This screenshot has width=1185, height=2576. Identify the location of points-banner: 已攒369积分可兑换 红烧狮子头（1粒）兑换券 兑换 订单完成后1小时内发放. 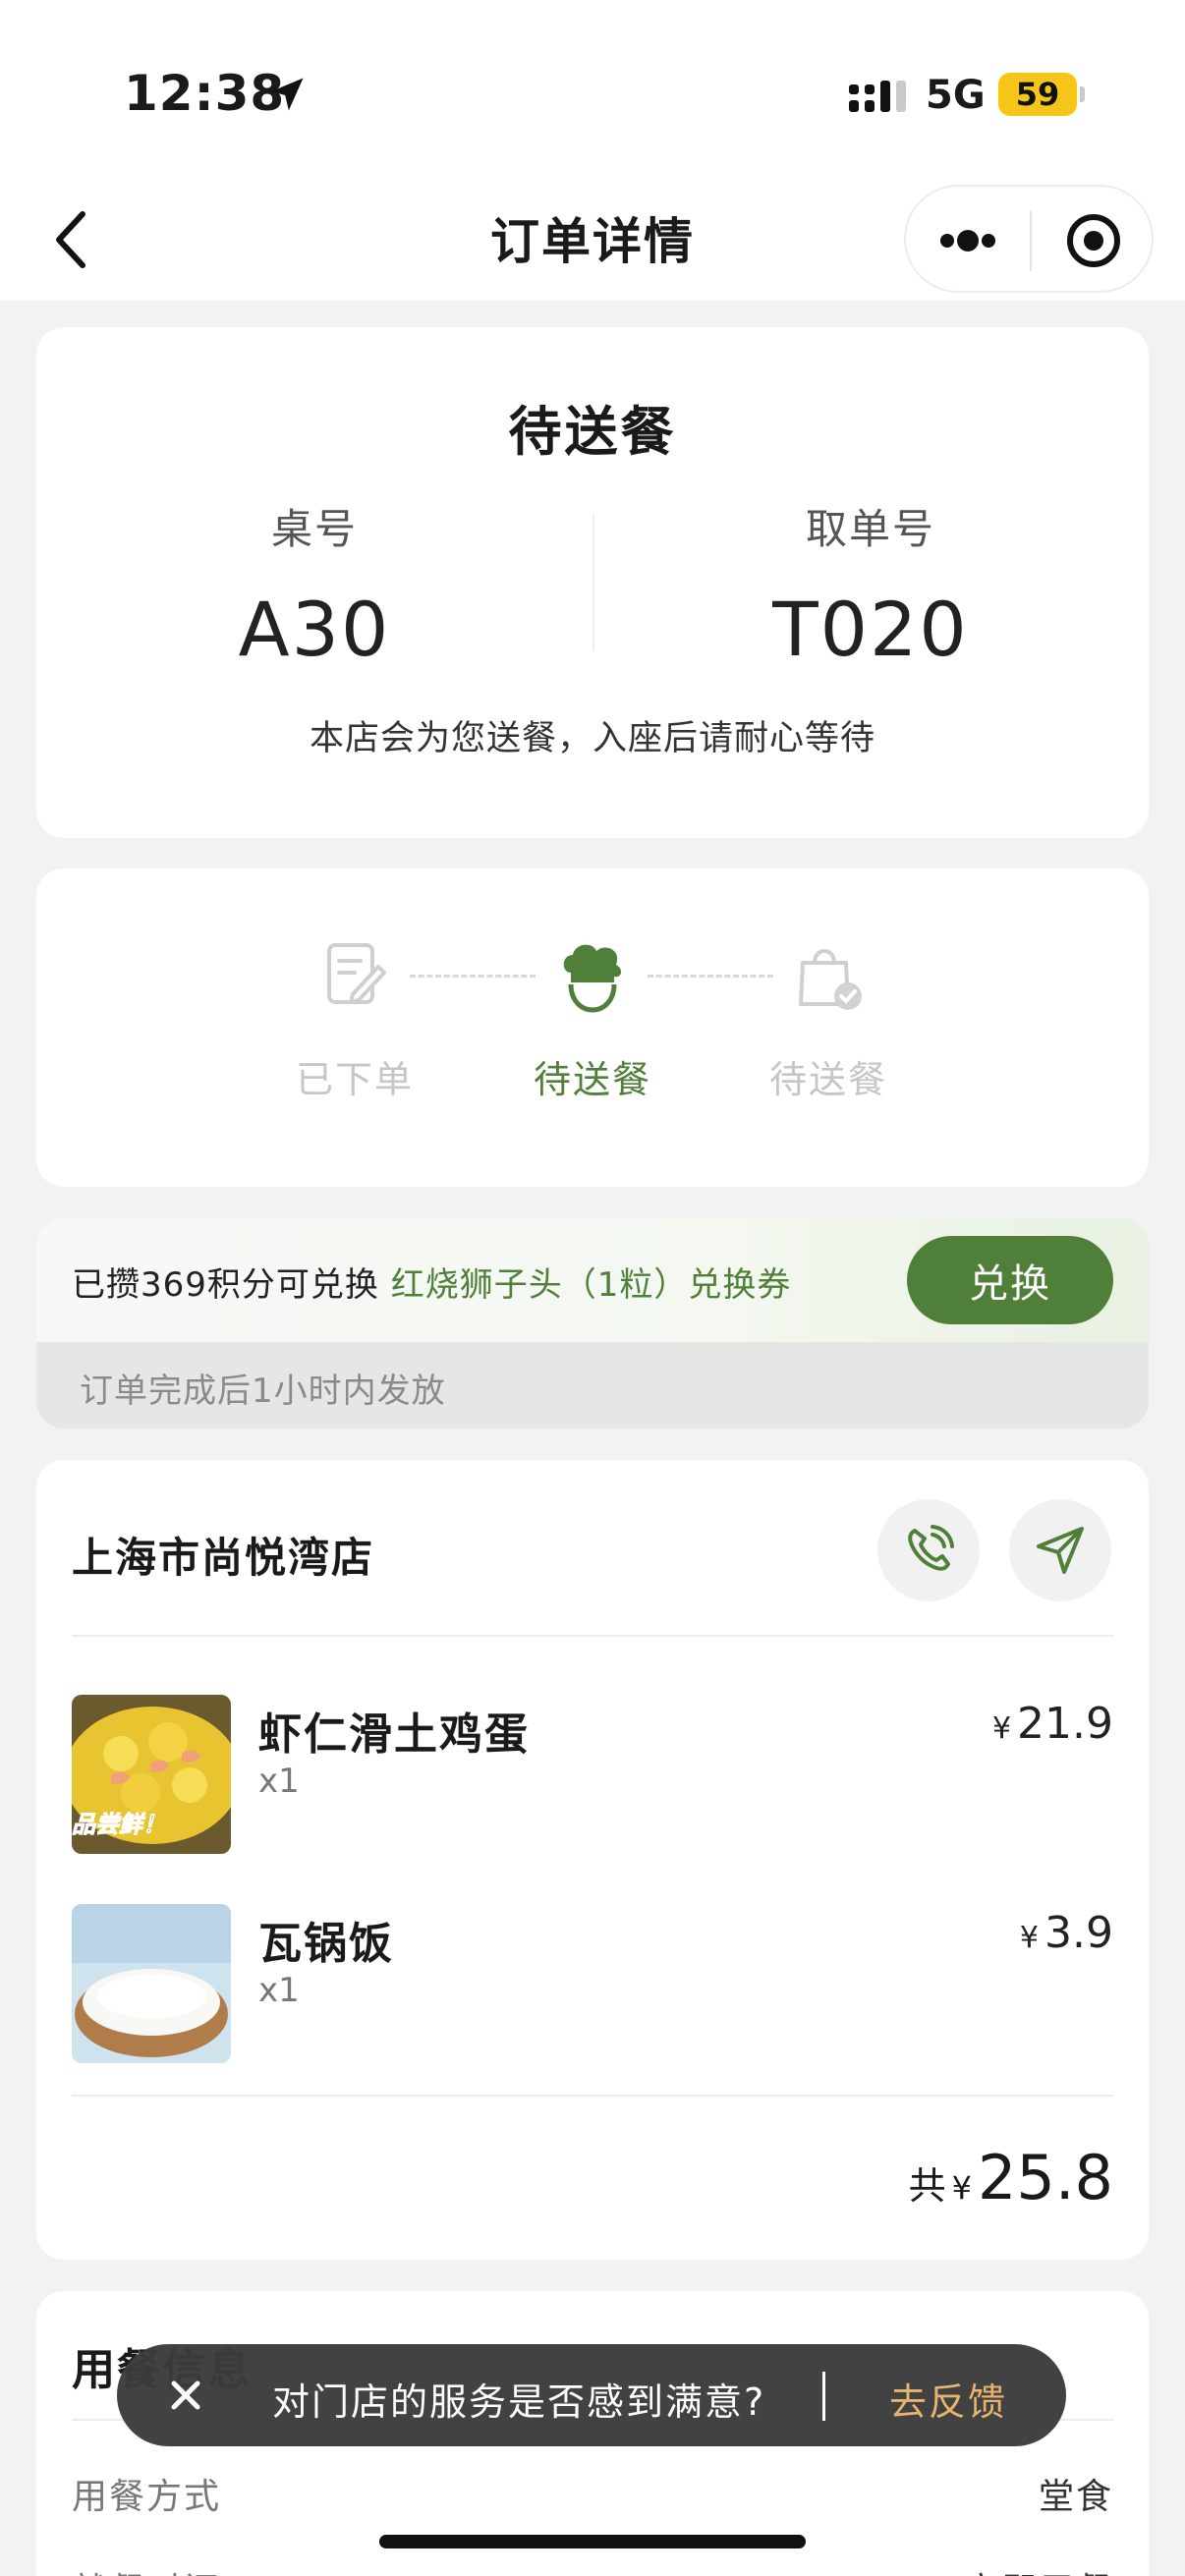
(592, 1323).